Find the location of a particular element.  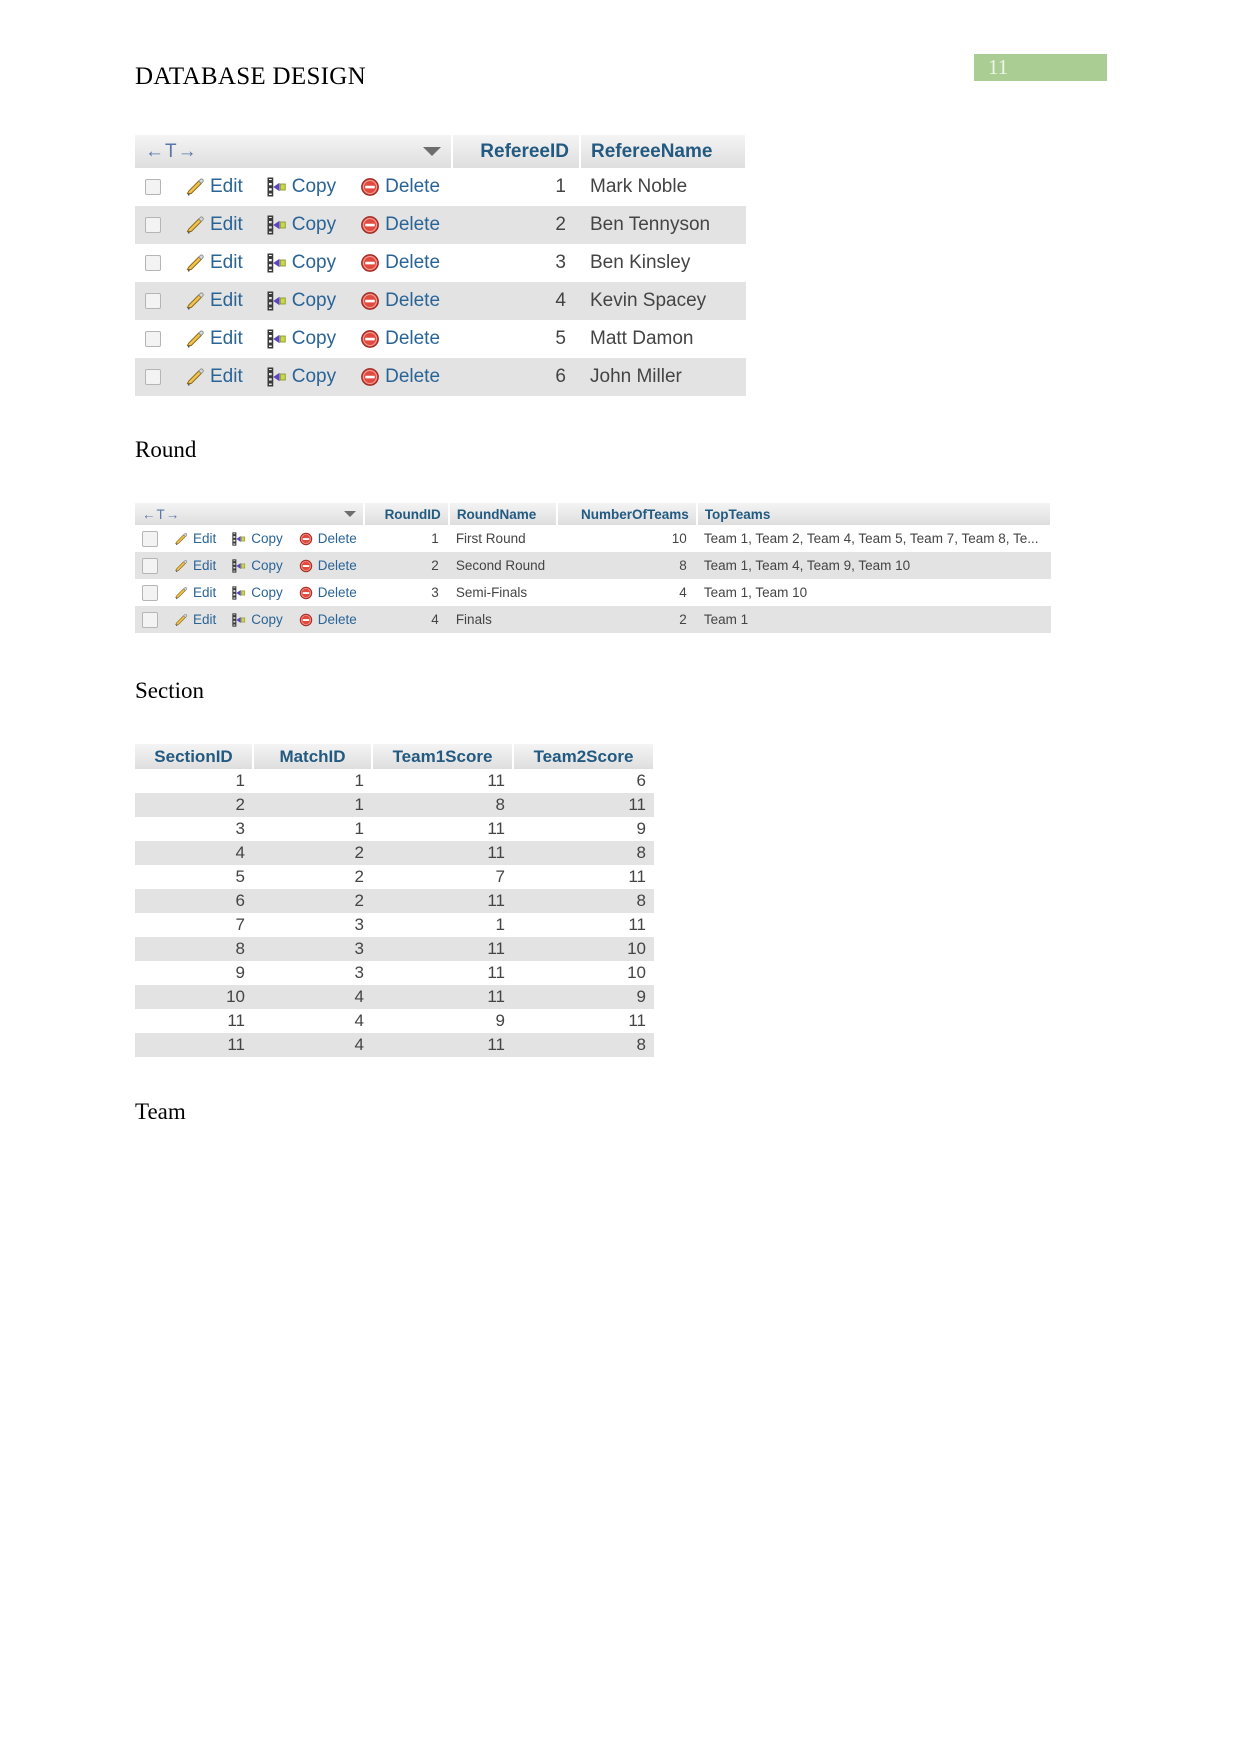

table-row: 4 2 11 8 is located at coordinates (394, 853).